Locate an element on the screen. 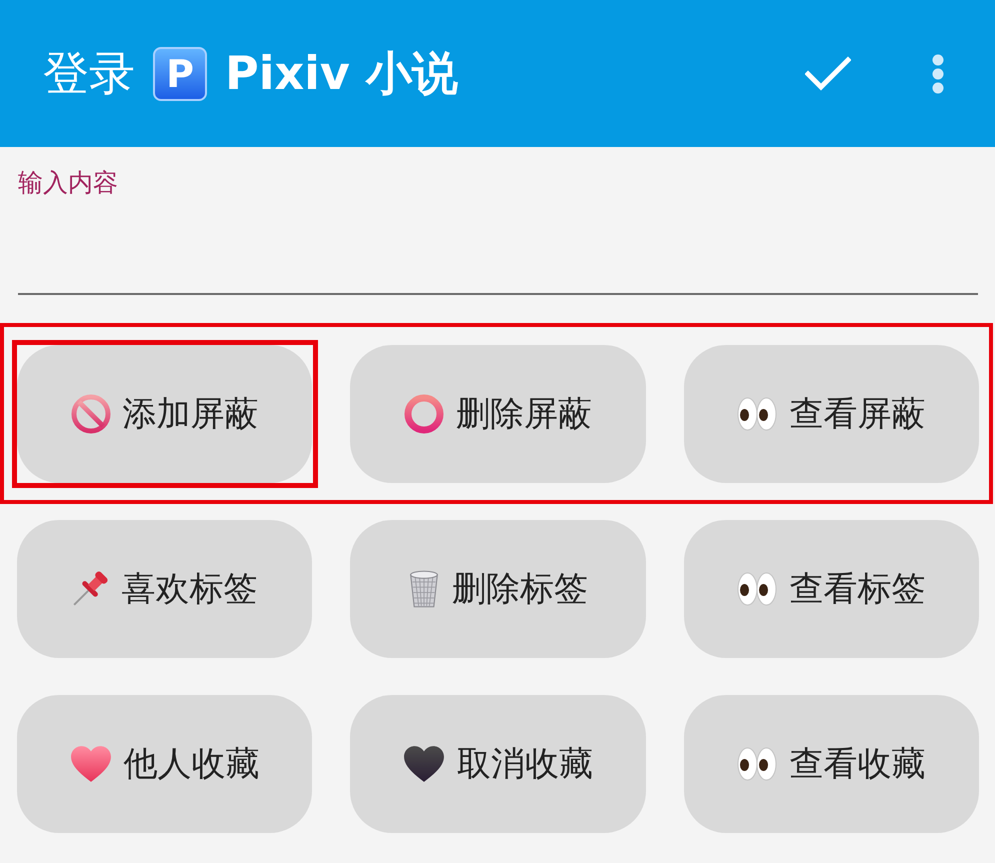  action-button: 查看屏蔽 is located at coordinates (831, 414).